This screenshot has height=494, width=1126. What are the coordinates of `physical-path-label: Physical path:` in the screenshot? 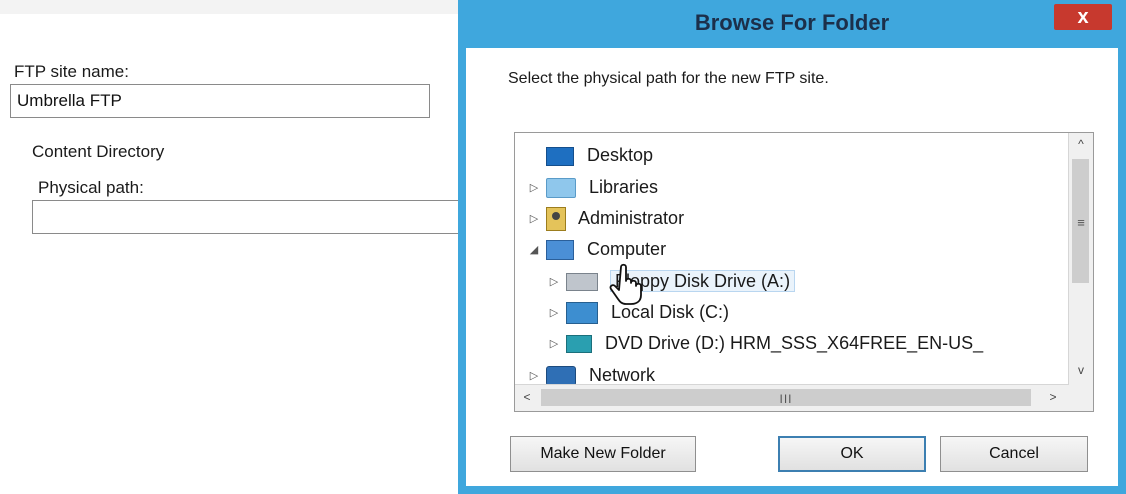 It's located at (91, 187).